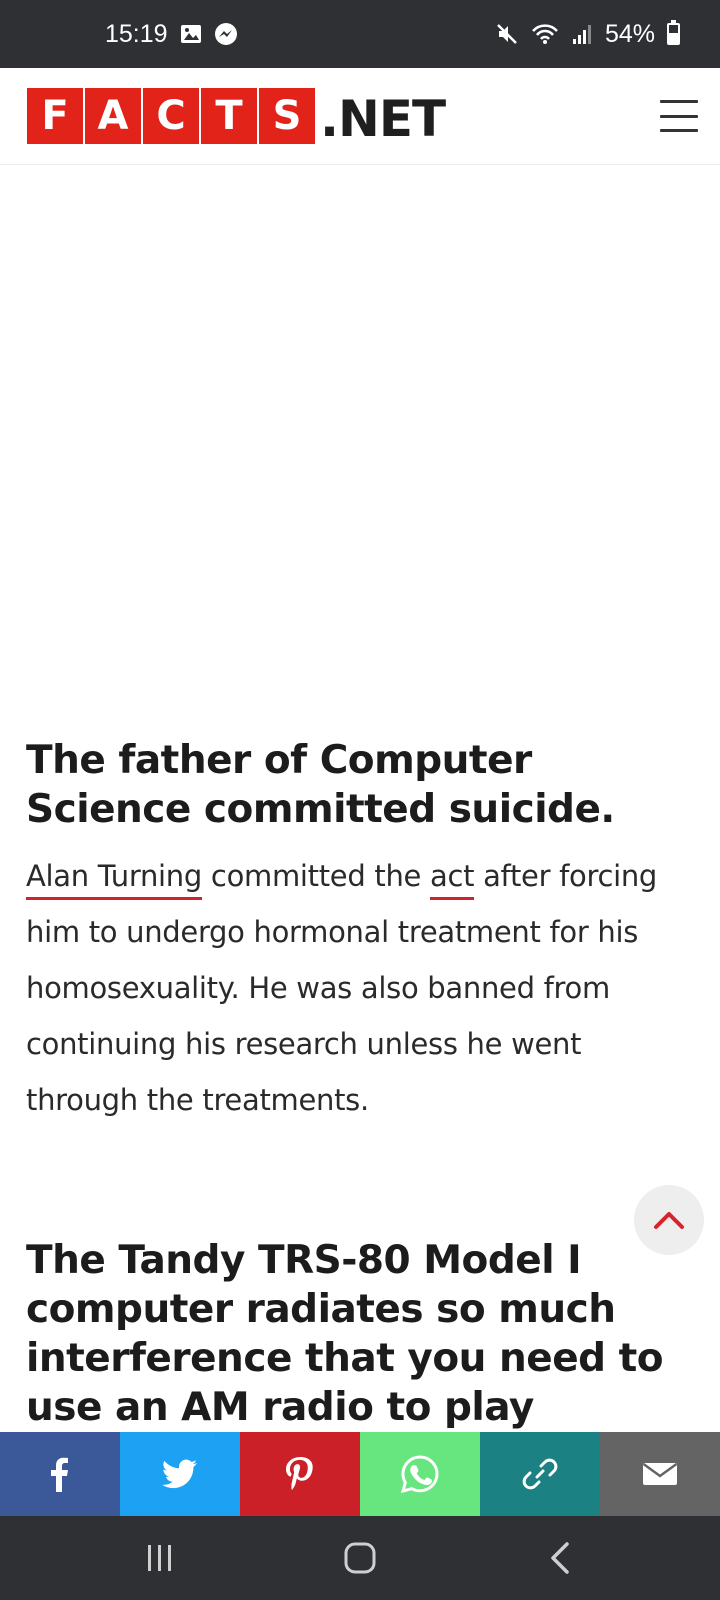 The width and height of the screenshot is (720, 1600). Describe the element at coordinates (55, 116) in the screenshot. I see `logo-letter: F` at that location.